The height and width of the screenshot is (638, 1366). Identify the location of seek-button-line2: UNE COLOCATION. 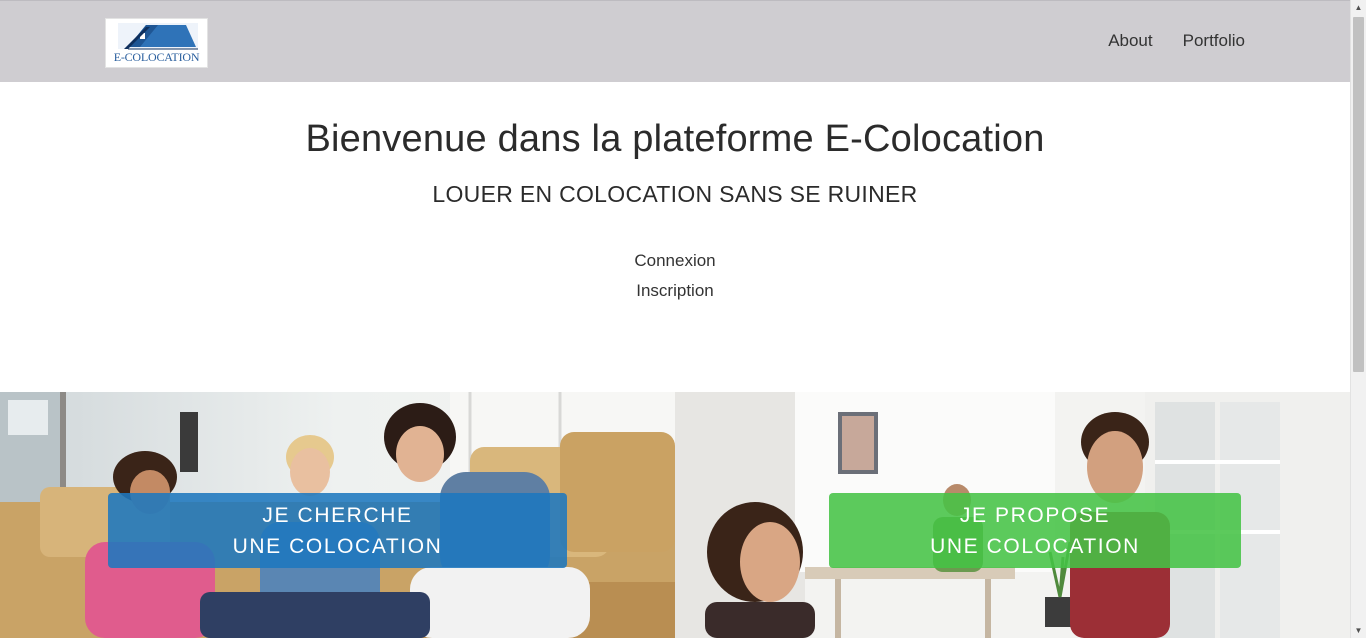
(337, 546).